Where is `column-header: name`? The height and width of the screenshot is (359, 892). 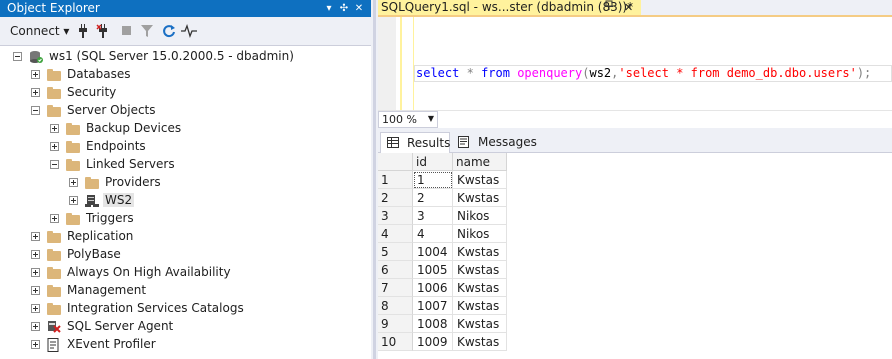
column-header: name is located at coordinates (480, 162).